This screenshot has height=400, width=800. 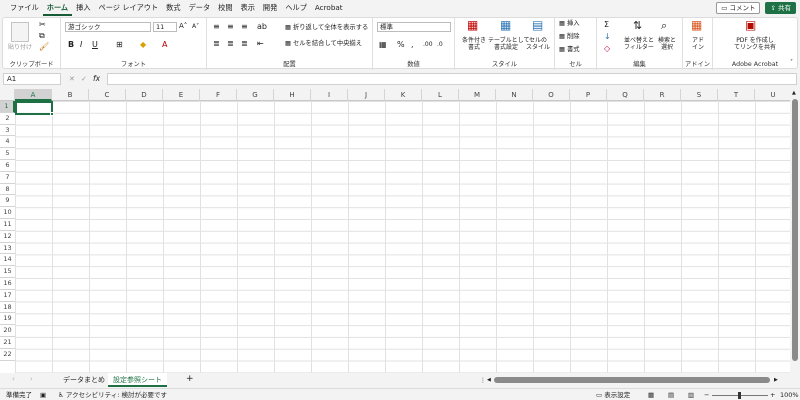 I want to click on column-header: U, so click(x=772, y=95).